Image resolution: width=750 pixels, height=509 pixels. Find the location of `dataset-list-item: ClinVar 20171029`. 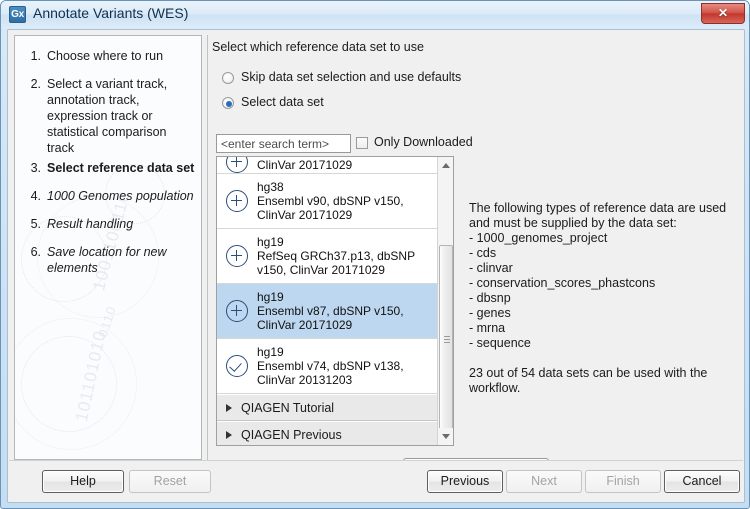

dataset-list-item: ClinVar 20171029 is located at coordinates (327, 165).